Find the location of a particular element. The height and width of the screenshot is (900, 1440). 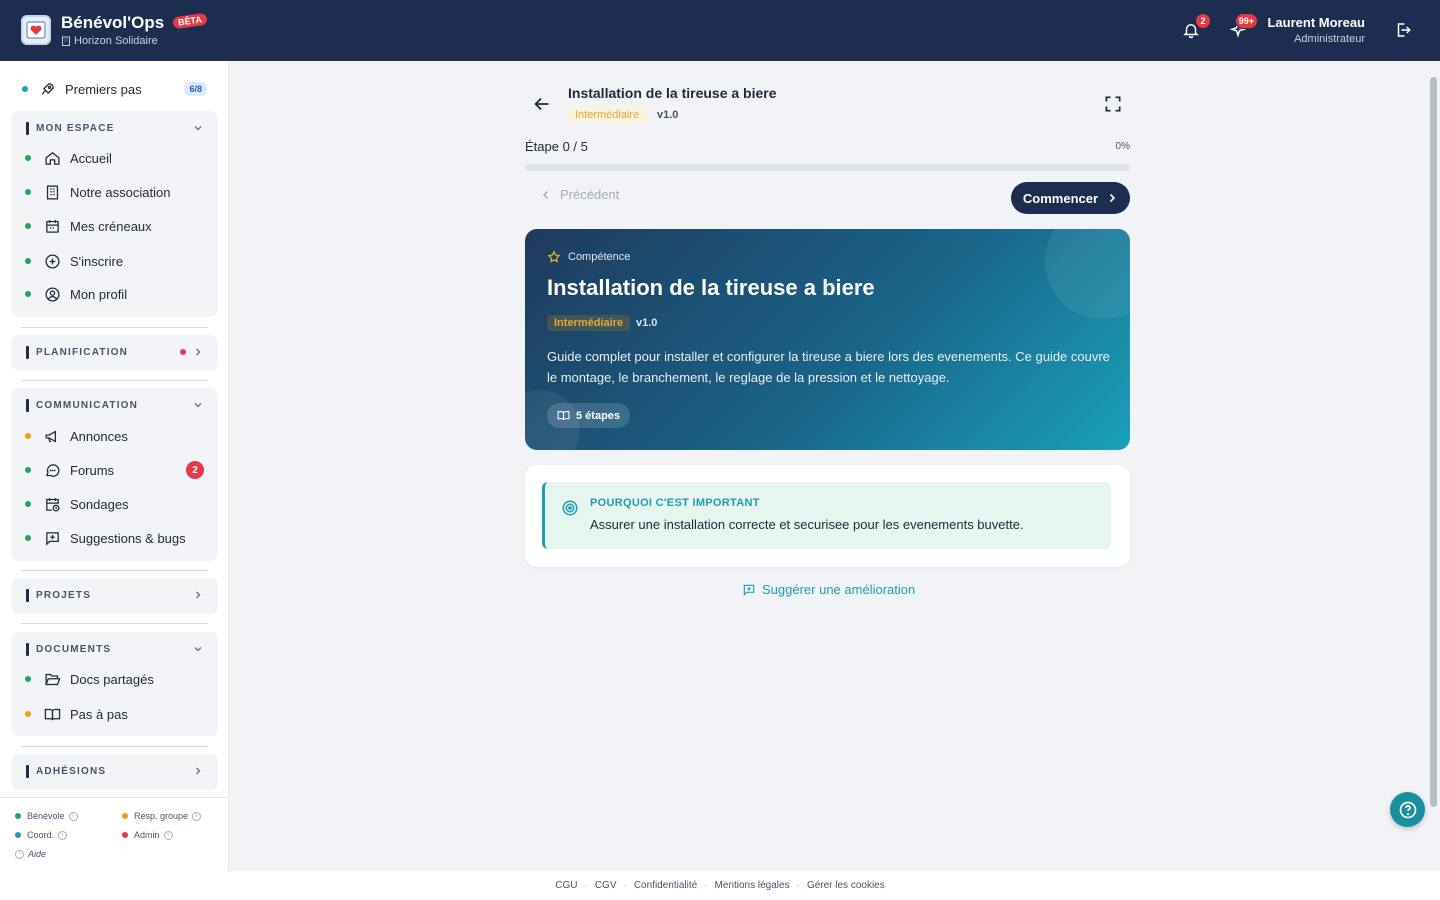

logout-button is located at coordinates (1403, 30).